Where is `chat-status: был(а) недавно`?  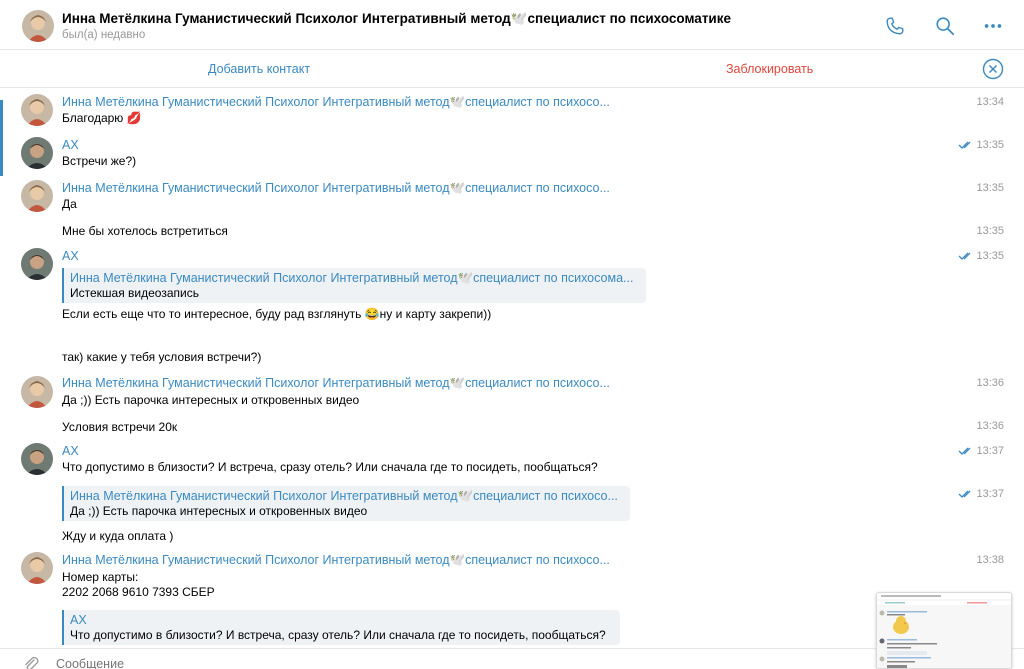
chat-status: был(а) недавно is located at coordinates (104, 35).